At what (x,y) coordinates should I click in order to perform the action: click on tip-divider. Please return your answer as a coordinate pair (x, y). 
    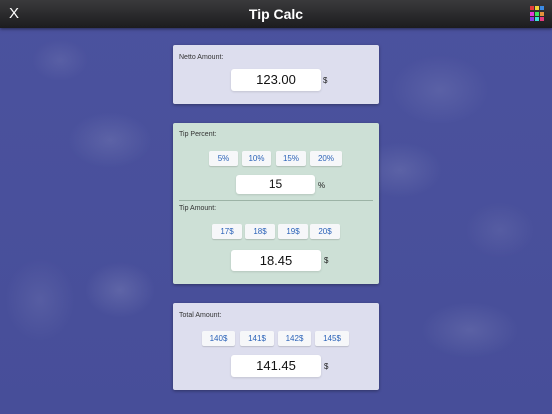
    Looking at the image, I should click on (276, 200).